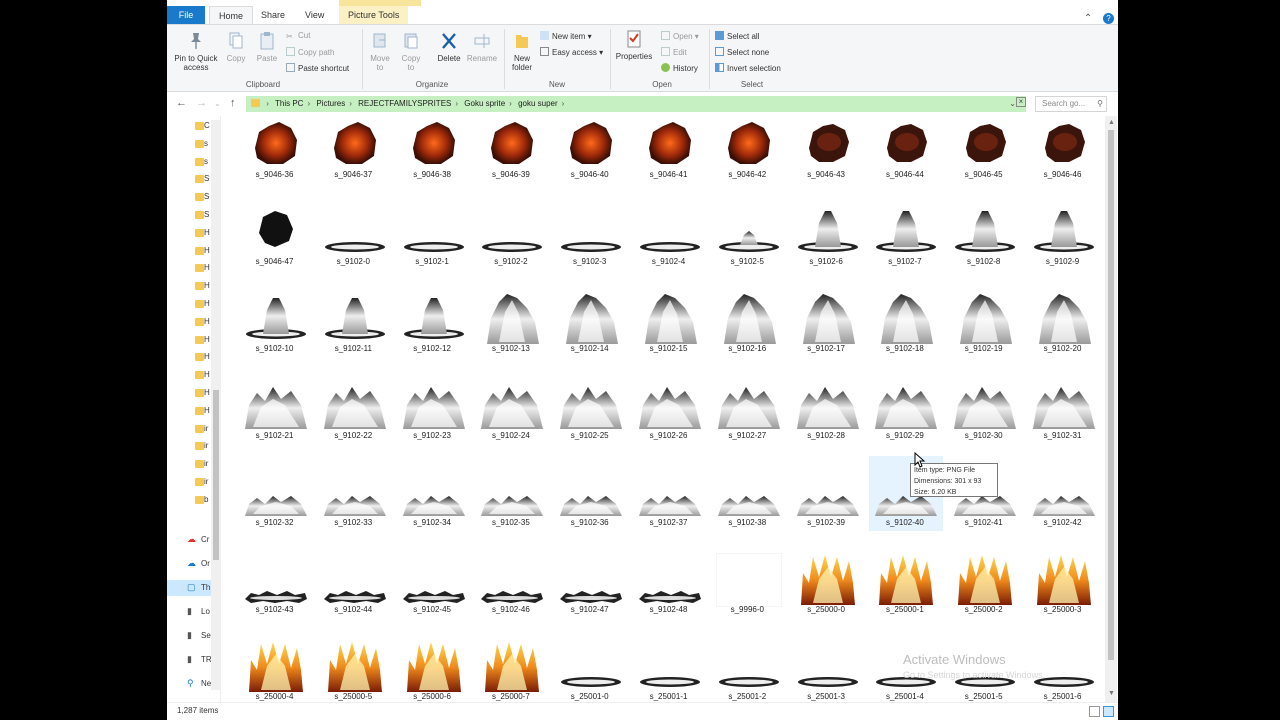 This screenshot has width=1280, height=720. What do you see at coordinates (274, 248) in the screenshot?
I see `file-item: s_9046-47` at bounding box center [274, 248].